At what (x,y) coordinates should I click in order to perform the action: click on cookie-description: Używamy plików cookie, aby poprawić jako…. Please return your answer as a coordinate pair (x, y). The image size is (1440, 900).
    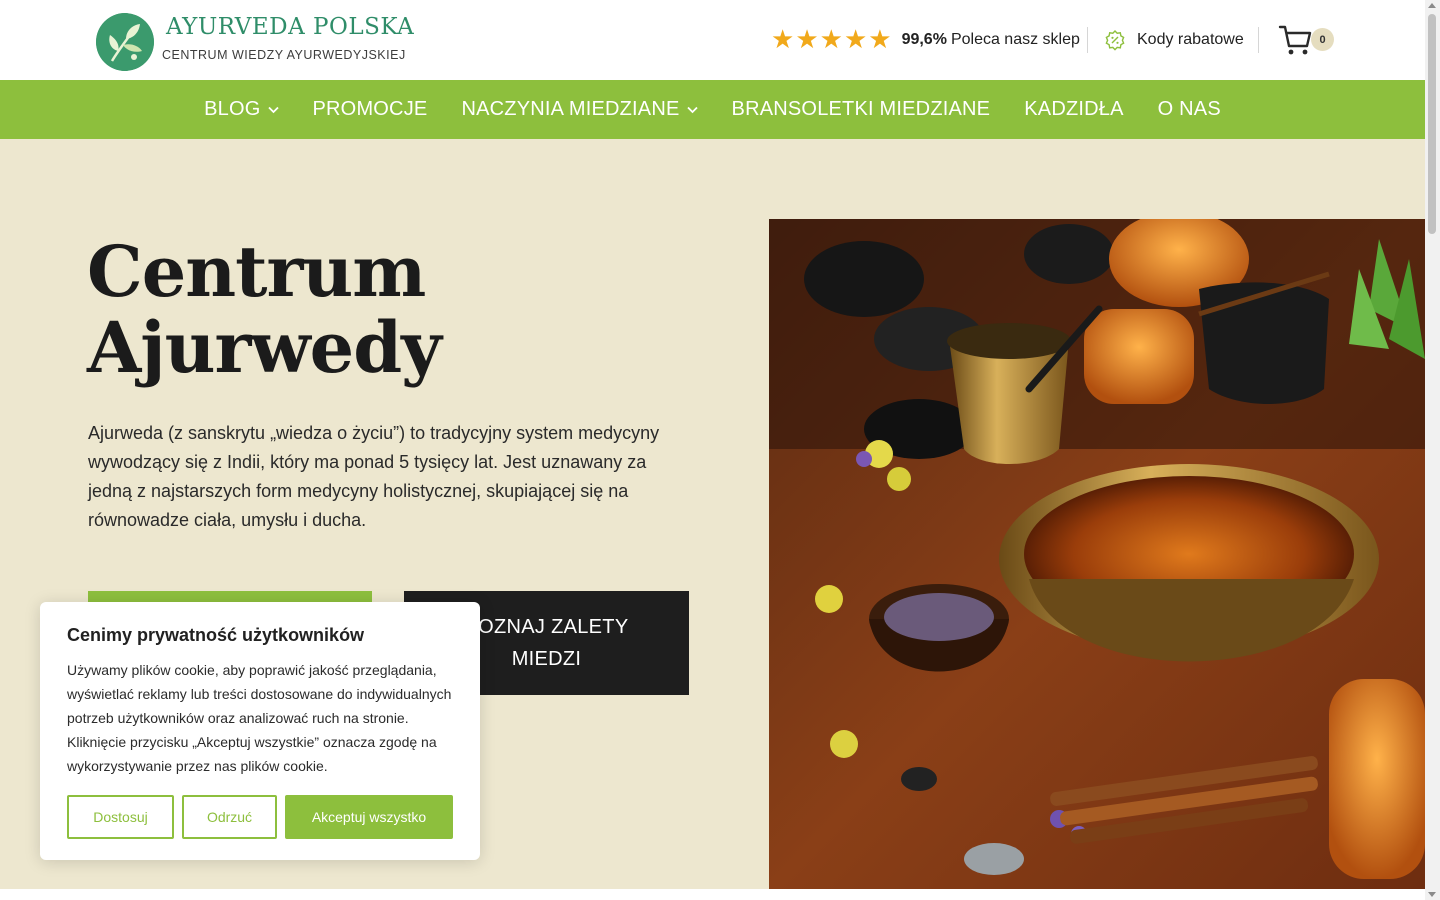
    Looking at the image, I should click on (259, 718).